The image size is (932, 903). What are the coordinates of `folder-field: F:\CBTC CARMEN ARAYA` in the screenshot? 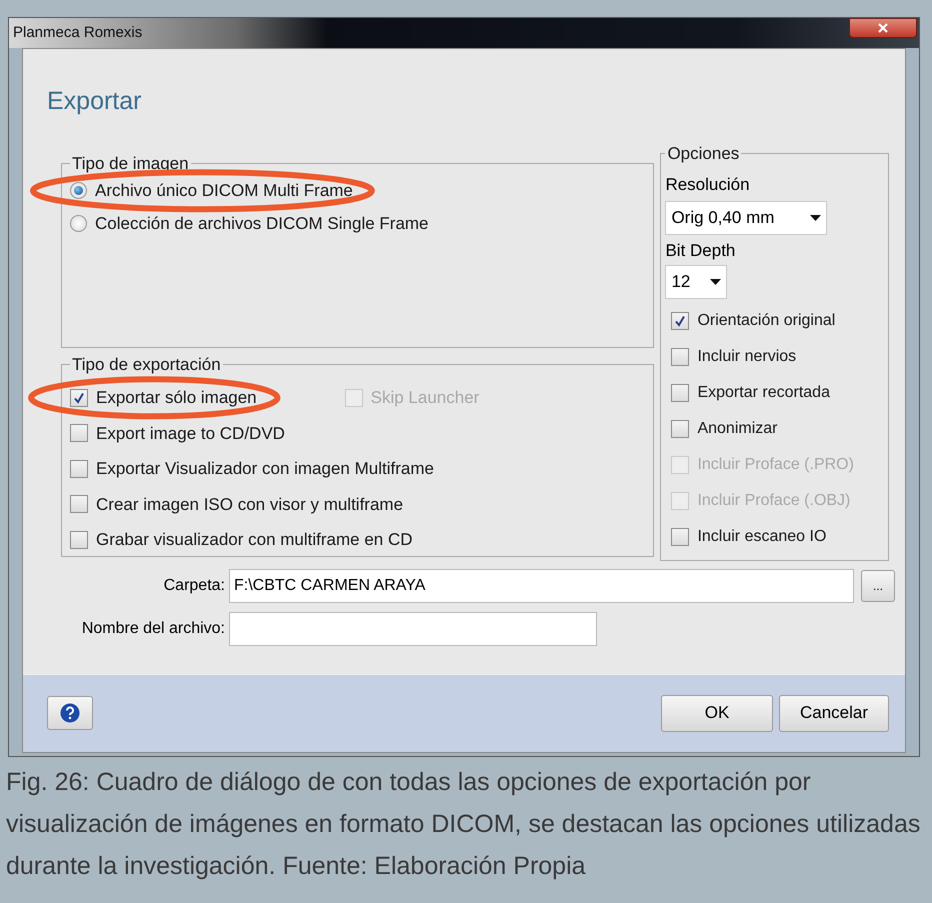 It's located at (541, 585).